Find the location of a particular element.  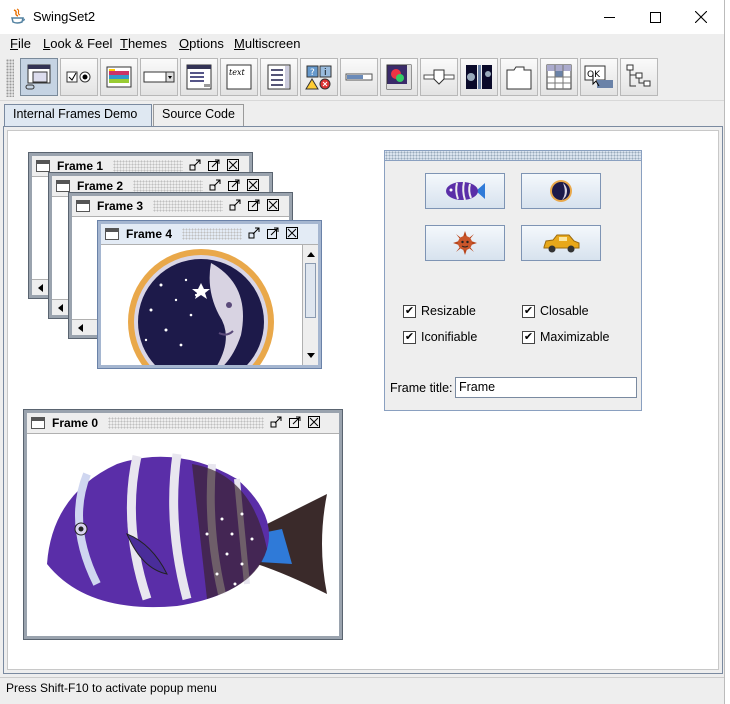

scroll-thumb is located at coordinates (310, 290).